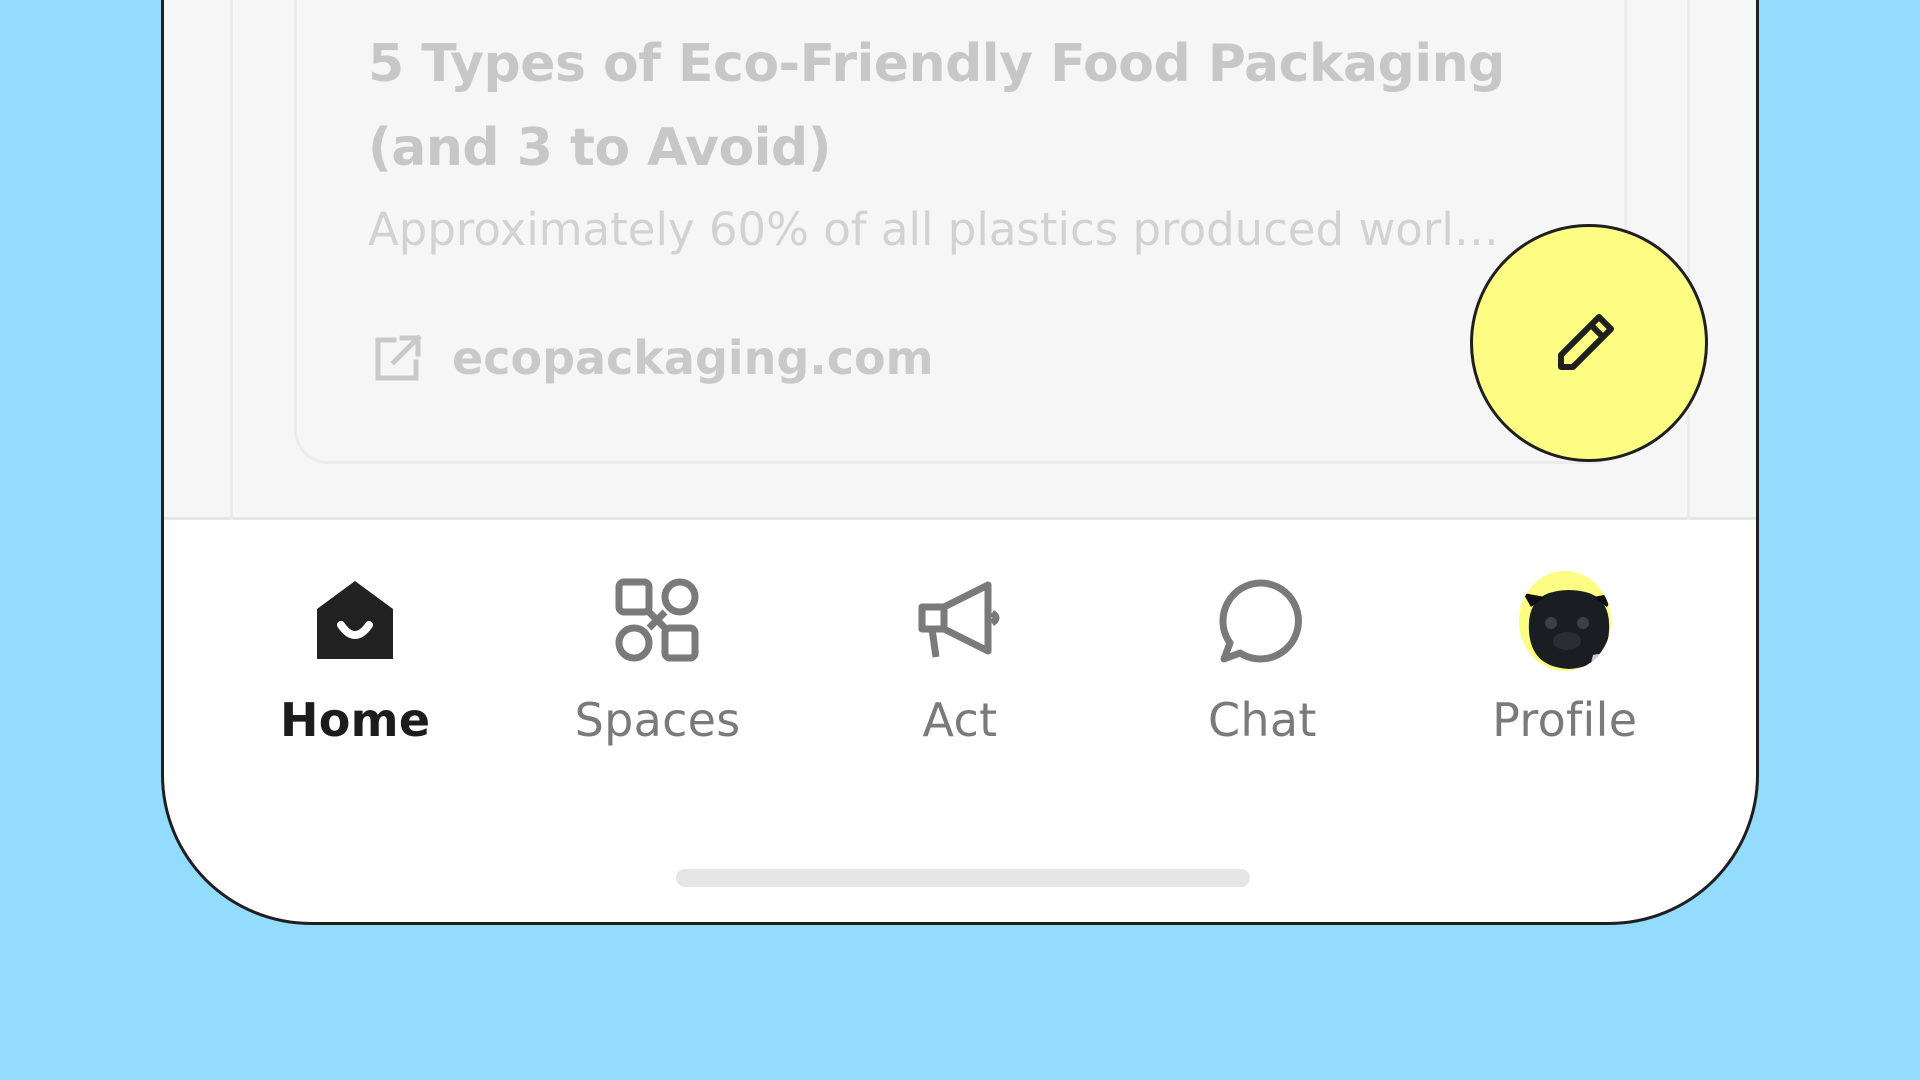  I want to click on chat-bubble-icon, so click(1262, 621).